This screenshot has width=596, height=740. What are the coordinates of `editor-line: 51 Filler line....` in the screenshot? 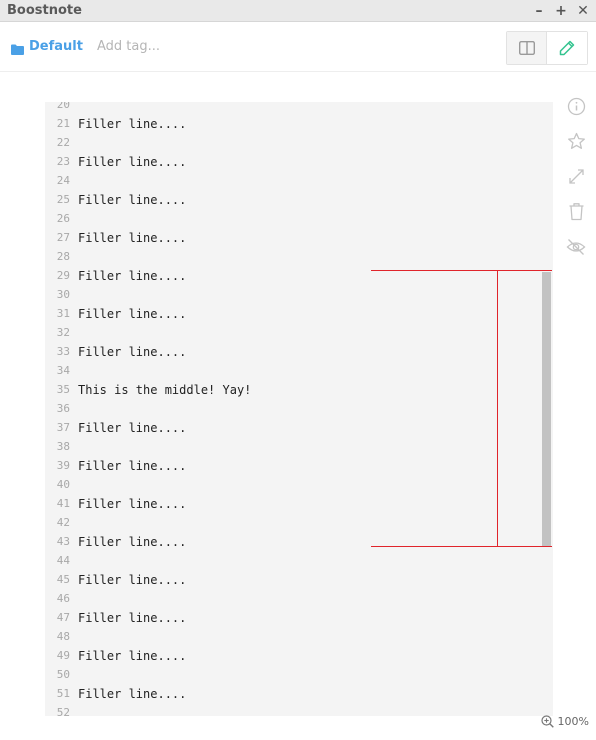 It's located at (299, 693).